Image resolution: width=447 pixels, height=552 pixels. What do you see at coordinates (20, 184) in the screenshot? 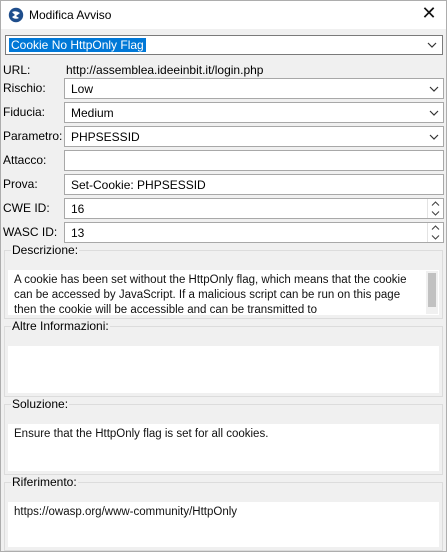
I see `prova-label: Prova:` at bounding box center [20, 184].